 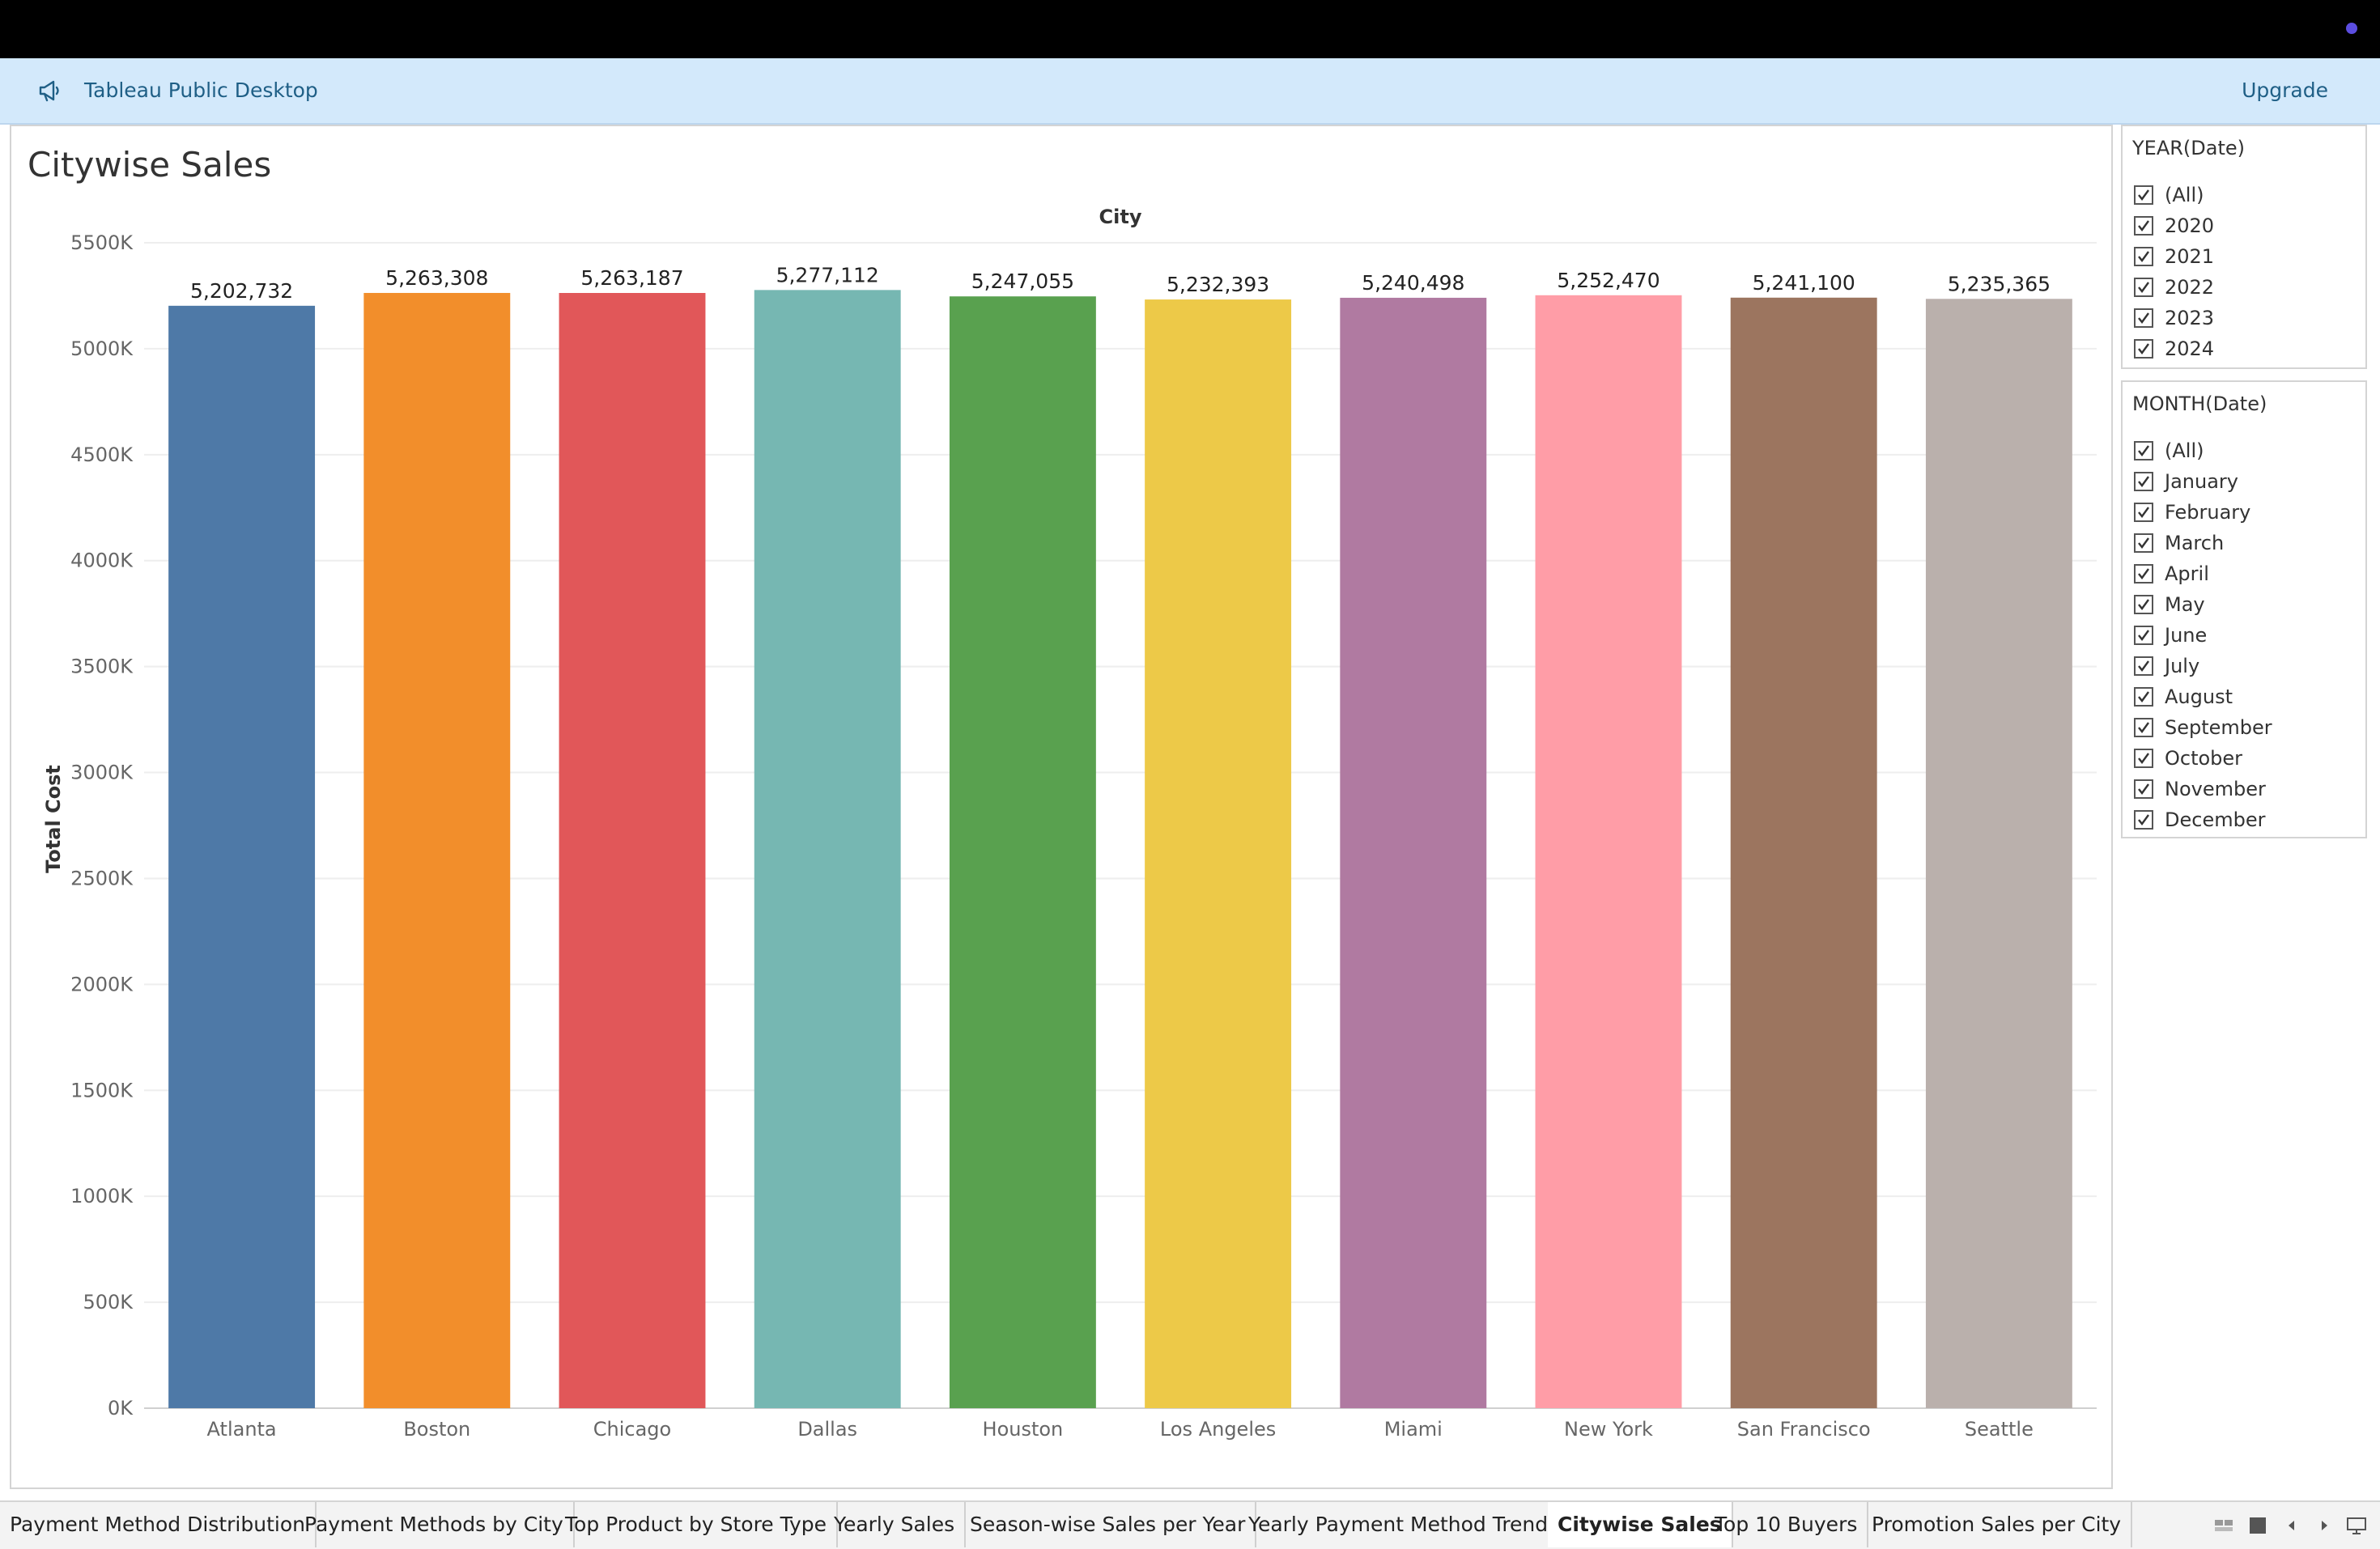 What do you see at coordinates (1413, 283) in the screenshot?
I see `bar-value-label: 5,240,498` at bounding box center [1413, 283].